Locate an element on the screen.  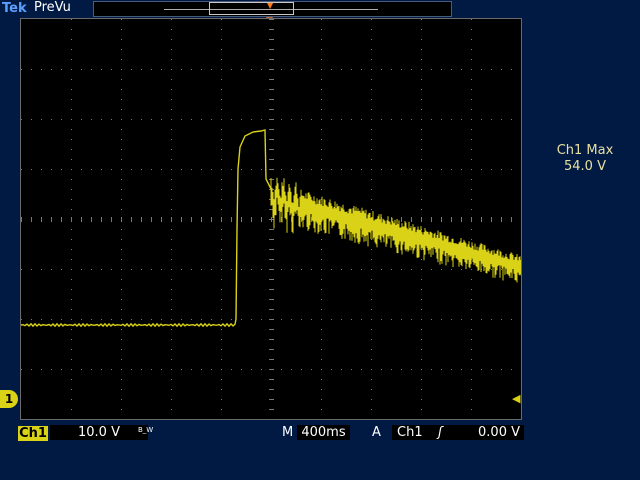
timebase-prefix: M is located at coordinates (288, 432).